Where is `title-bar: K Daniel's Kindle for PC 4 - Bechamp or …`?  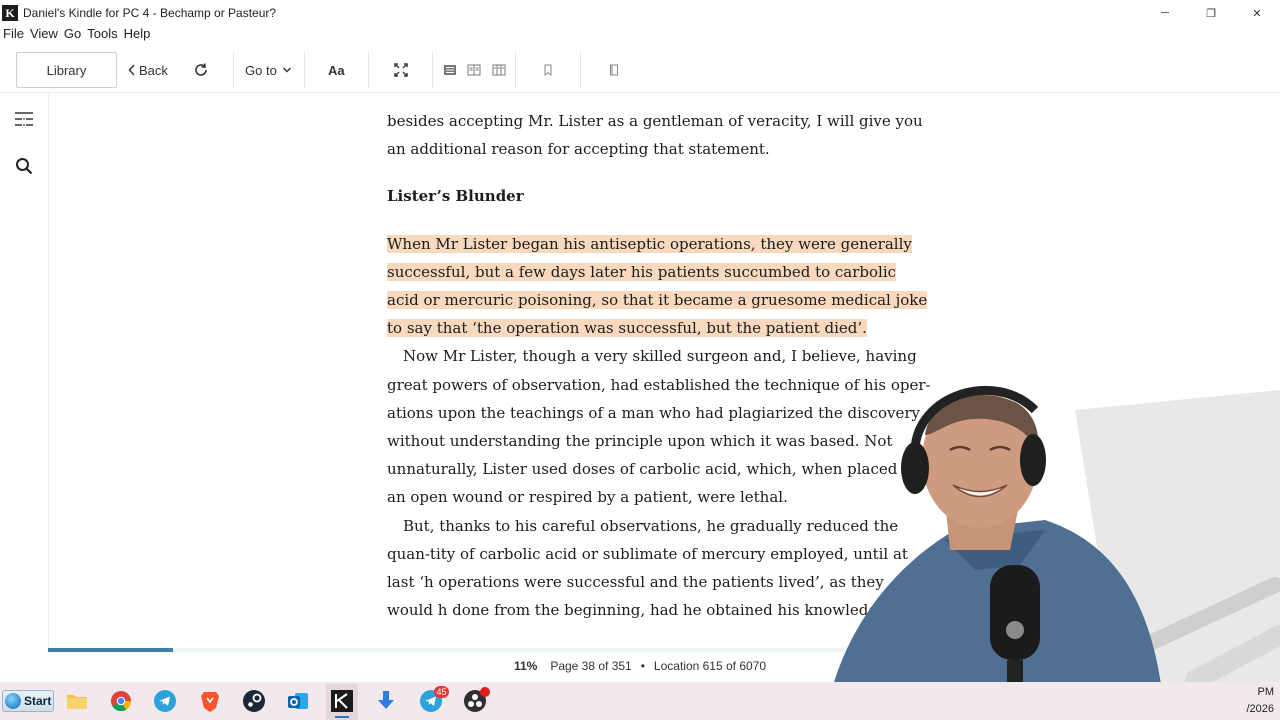
title-bar: K Daniel's Kindle for PC 4 - Bechamp or … is located at coordinates (640, 13).